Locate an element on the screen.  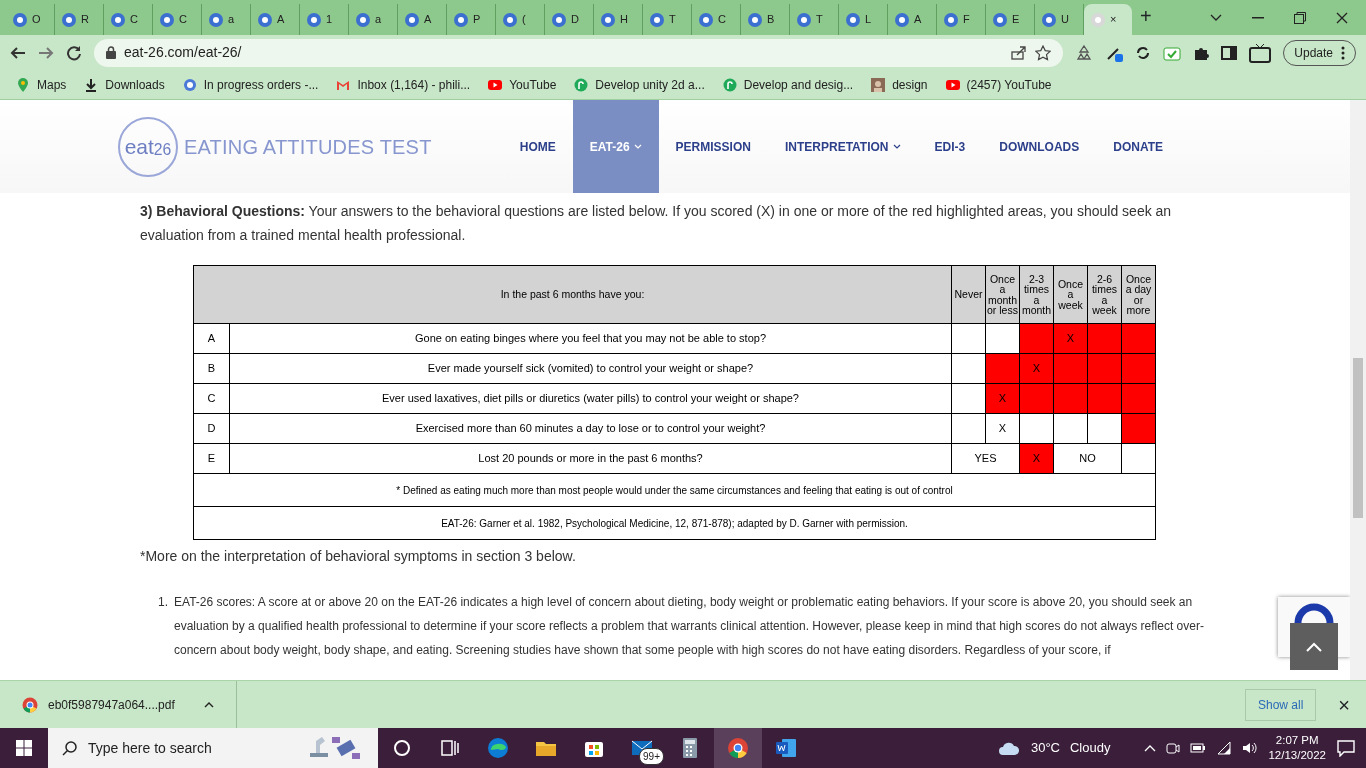
windows-logo-icon is located at coordinates (24, 748).